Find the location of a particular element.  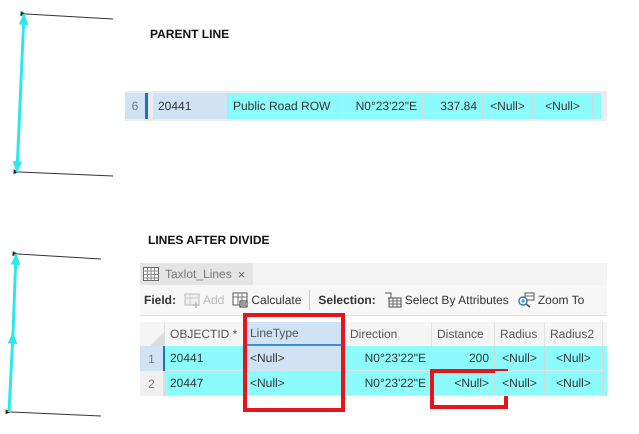

table-cell: Public Road ROW is located at coordinates (283, 106).